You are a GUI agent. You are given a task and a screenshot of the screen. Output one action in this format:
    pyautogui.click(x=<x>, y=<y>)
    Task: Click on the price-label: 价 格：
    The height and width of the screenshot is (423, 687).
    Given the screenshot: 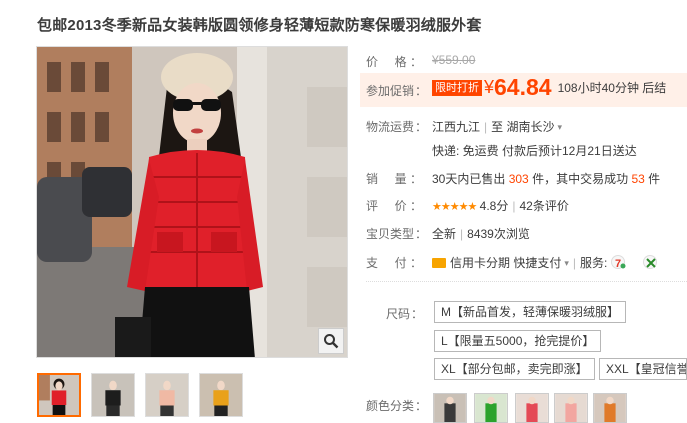 What is the action you would take?
    pyautogui.click(x=394, y=62)
    